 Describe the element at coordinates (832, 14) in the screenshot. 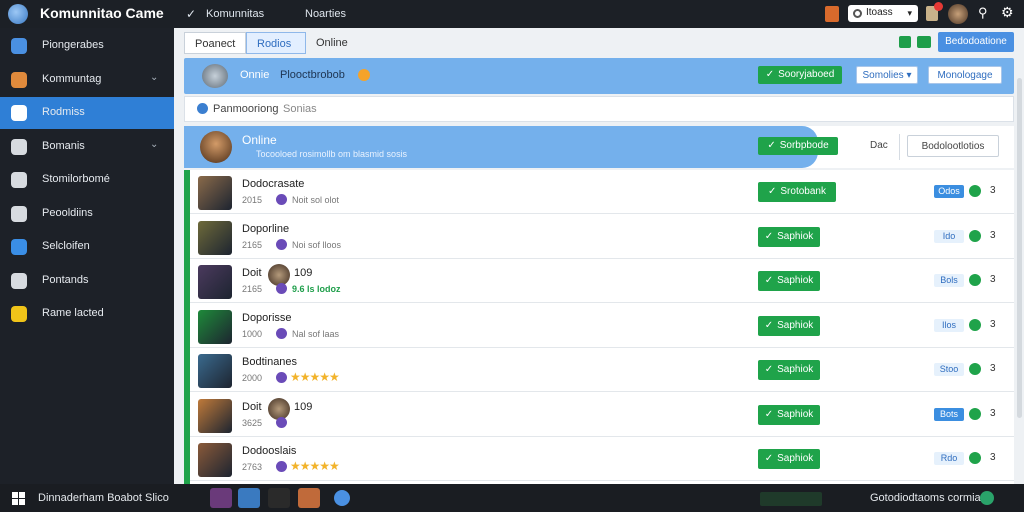

I see `bookmark-icon` at that location.